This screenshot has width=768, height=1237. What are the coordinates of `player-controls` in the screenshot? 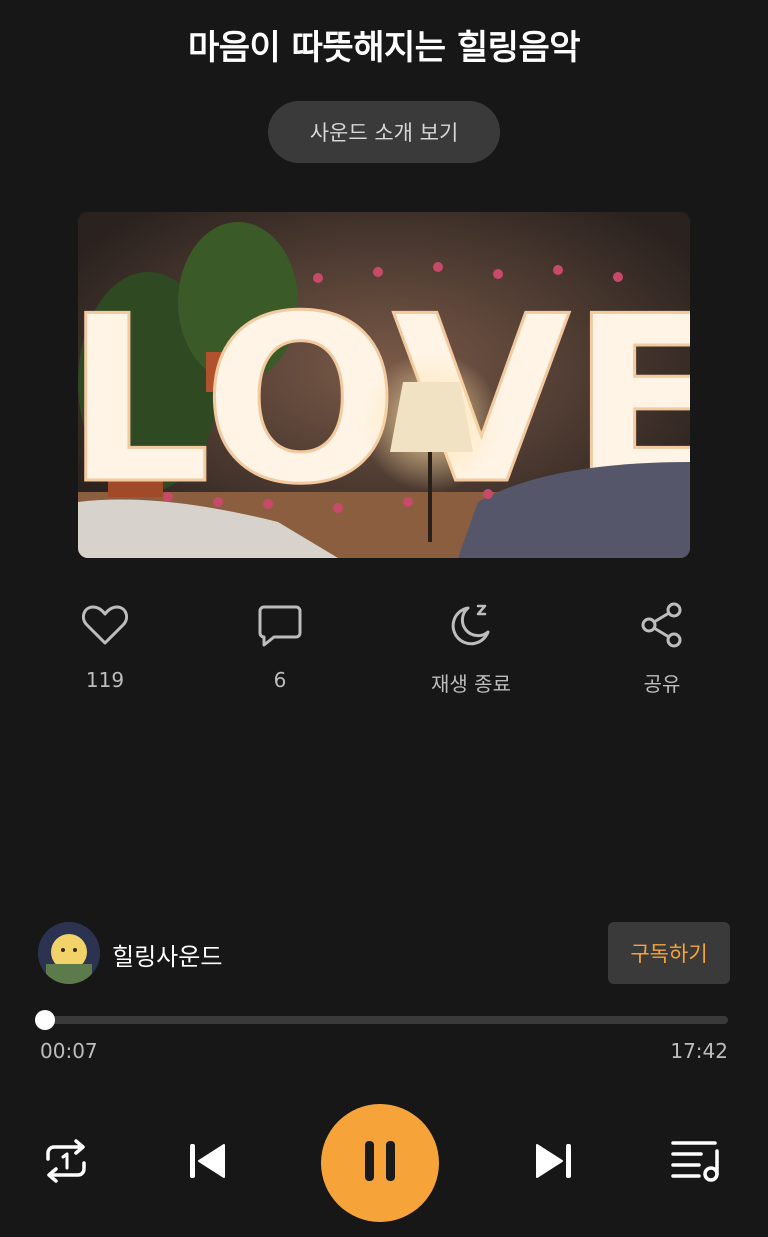 It's located at (384, 1163).